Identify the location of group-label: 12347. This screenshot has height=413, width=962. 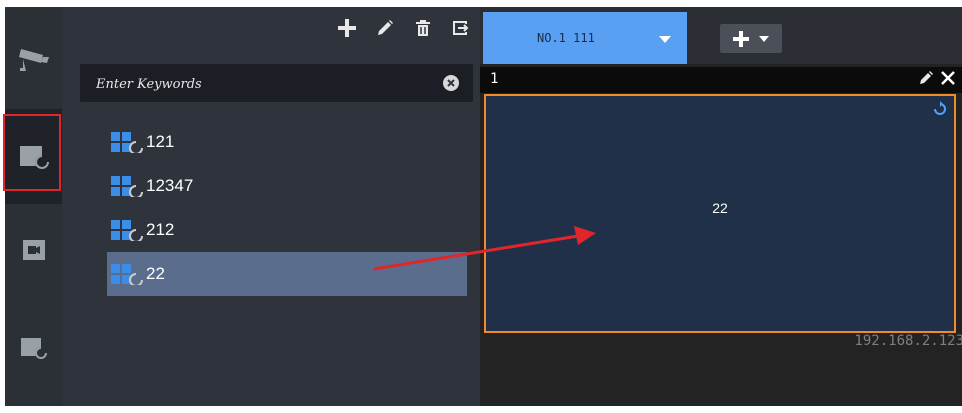
(170, 185).